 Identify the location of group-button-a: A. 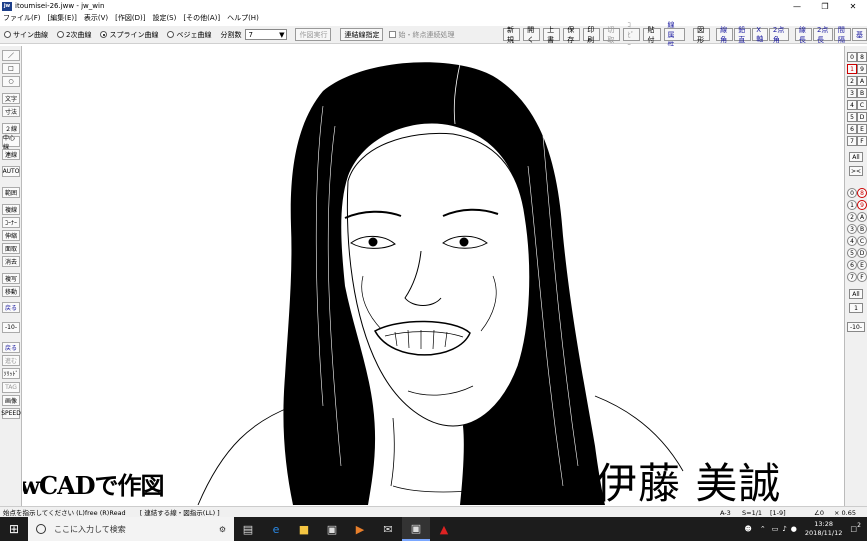
(862, 217).